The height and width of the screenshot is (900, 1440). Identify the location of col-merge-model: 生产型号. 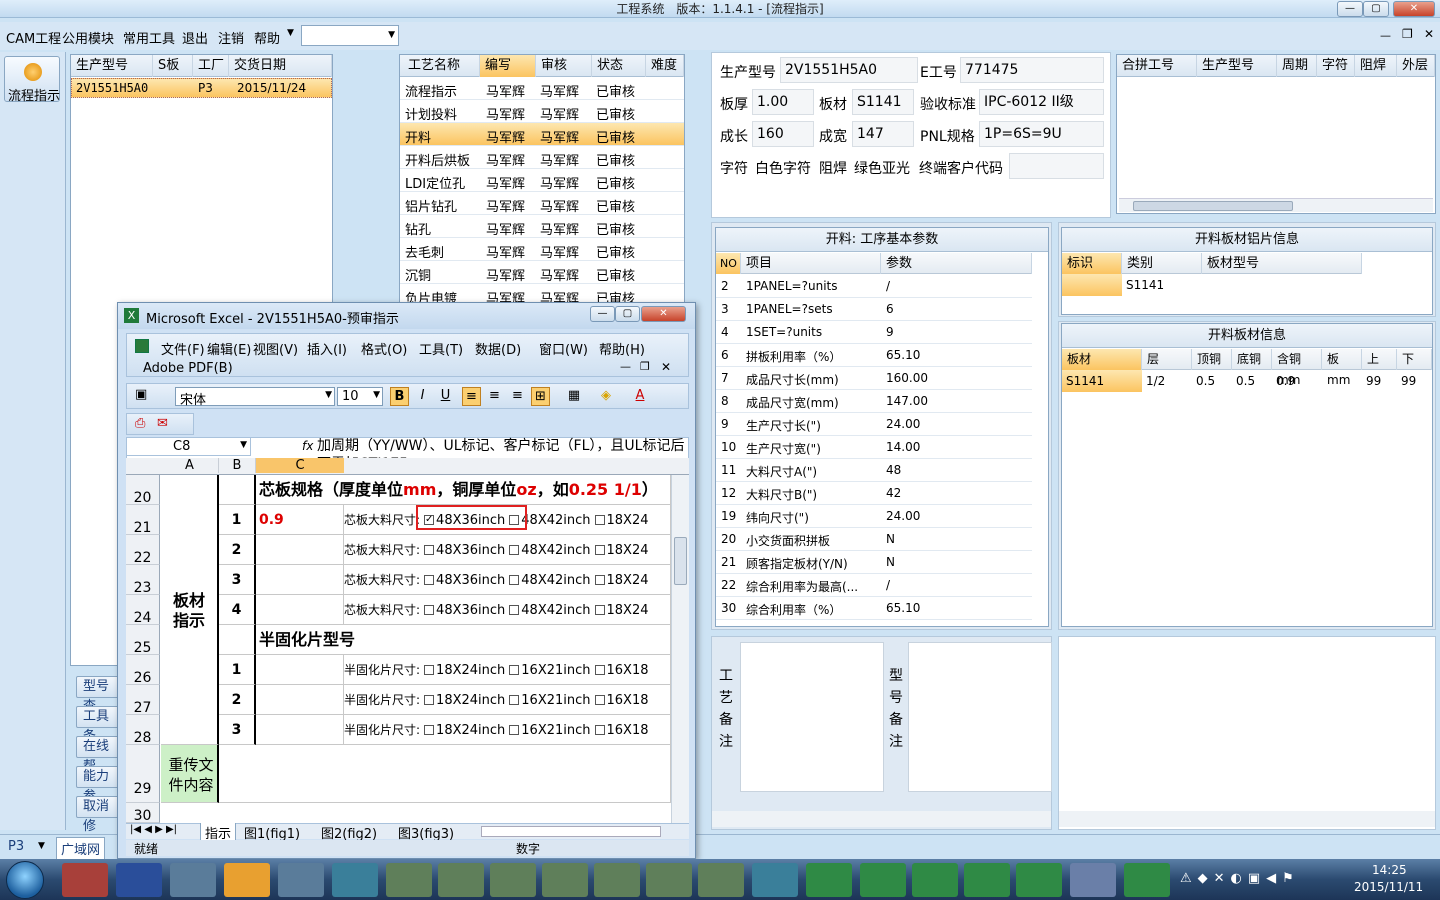
(1237, 66).